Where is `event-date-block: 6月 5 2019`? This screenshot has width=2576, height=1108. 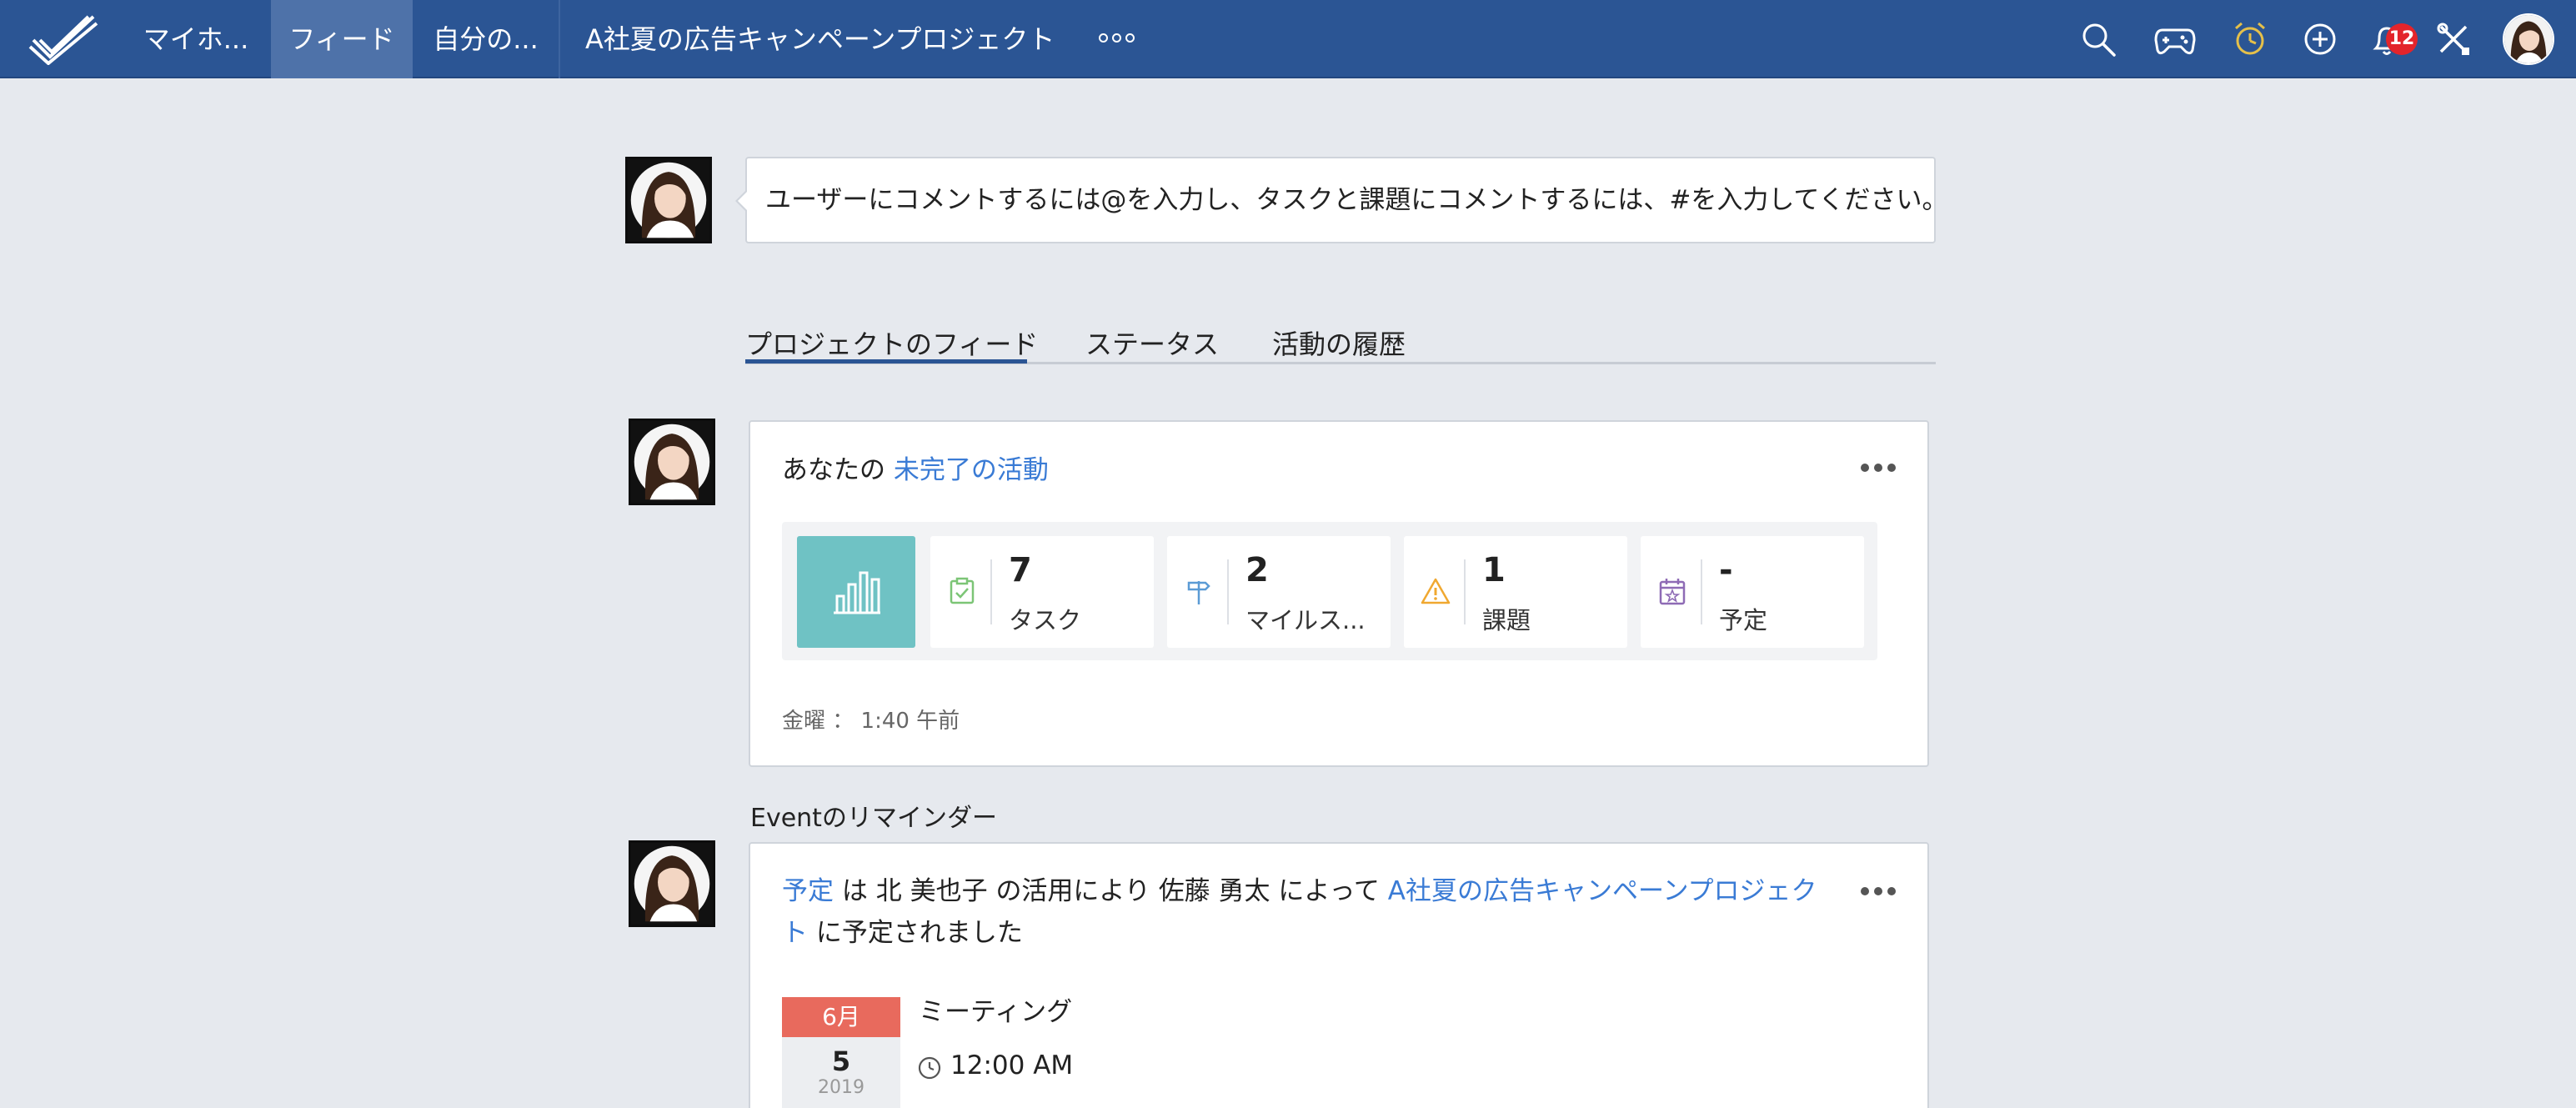 event-date-block: 6月 5 2019 is located at coordinates (841, 1052).